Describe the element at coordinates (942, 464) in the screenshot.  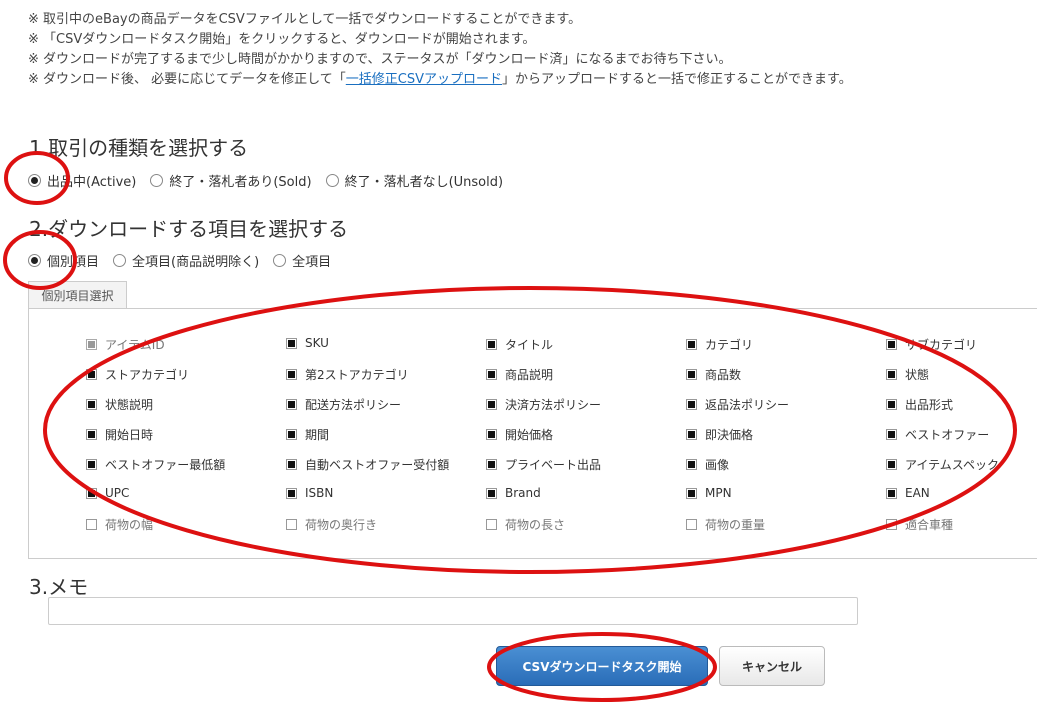
I see `item-checkbox-row: アイテムスペック` at that location.